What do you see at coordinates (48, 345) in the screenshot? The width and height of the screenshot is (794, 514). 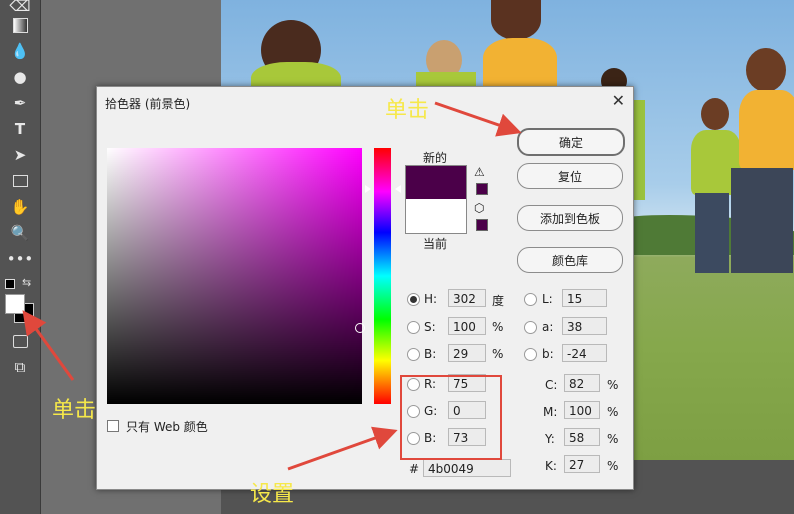 I see `arrow-to-foreground` at bounding box center [48, 345].